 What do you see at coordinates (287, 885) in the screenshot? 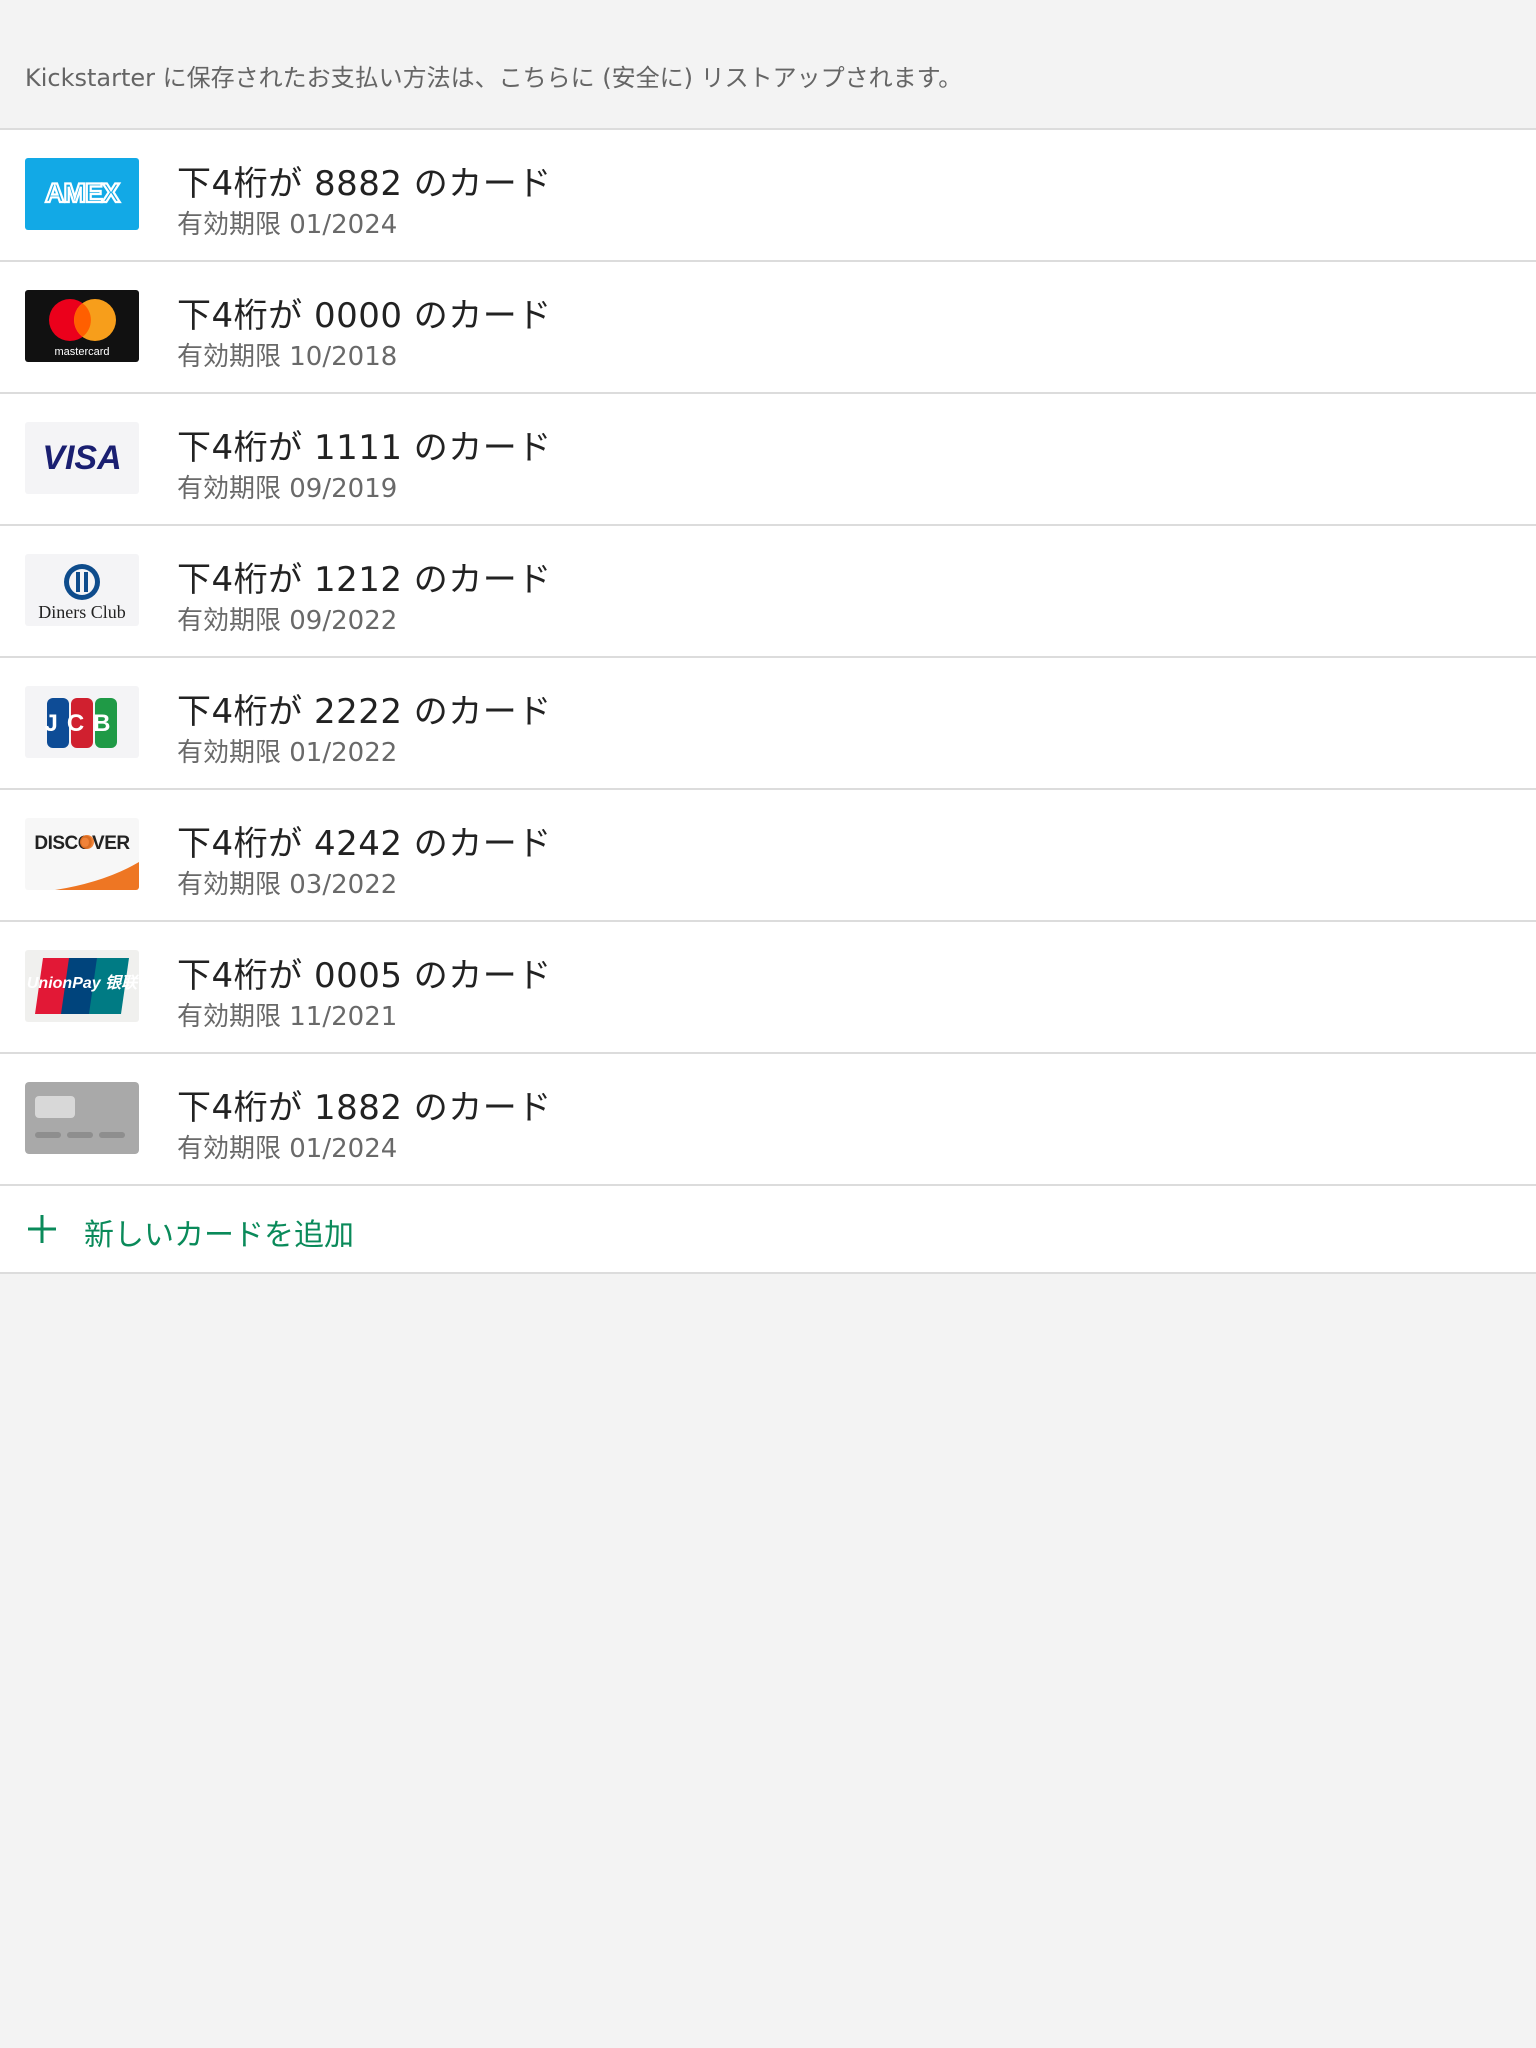
I see `card-expiry: 有効期限 03/2022` at bounding box center [287, 885].